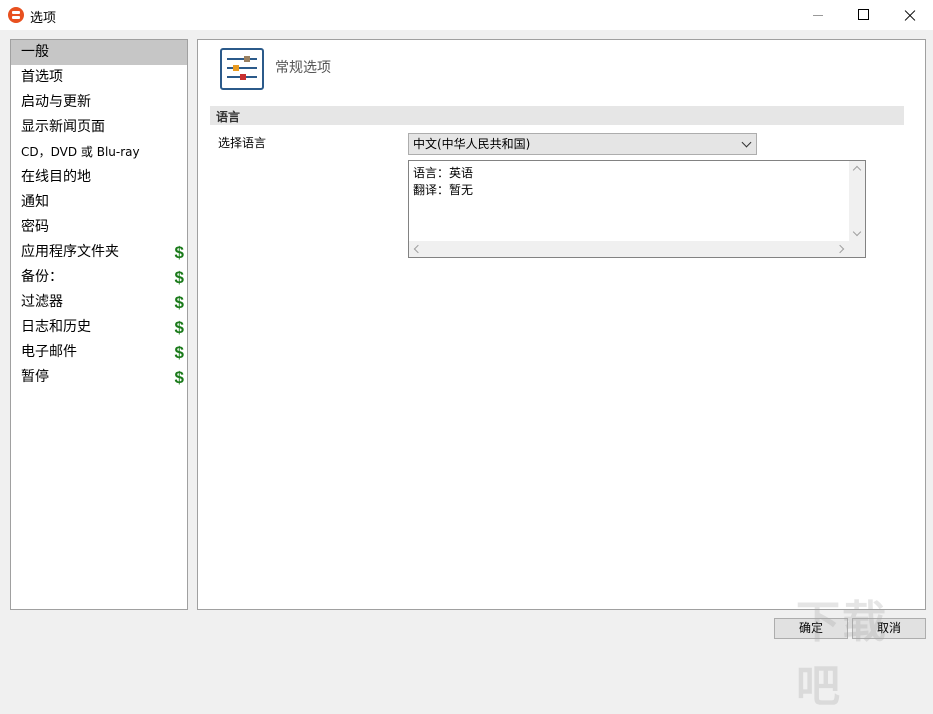 Image resolution: width=933 pixels, height=714 pixels. What do you see at coordinates (99, 102) in the screenshot?
I see `sidebar-item-startup-update: 启动与更新` at bounding box center [99, 102].